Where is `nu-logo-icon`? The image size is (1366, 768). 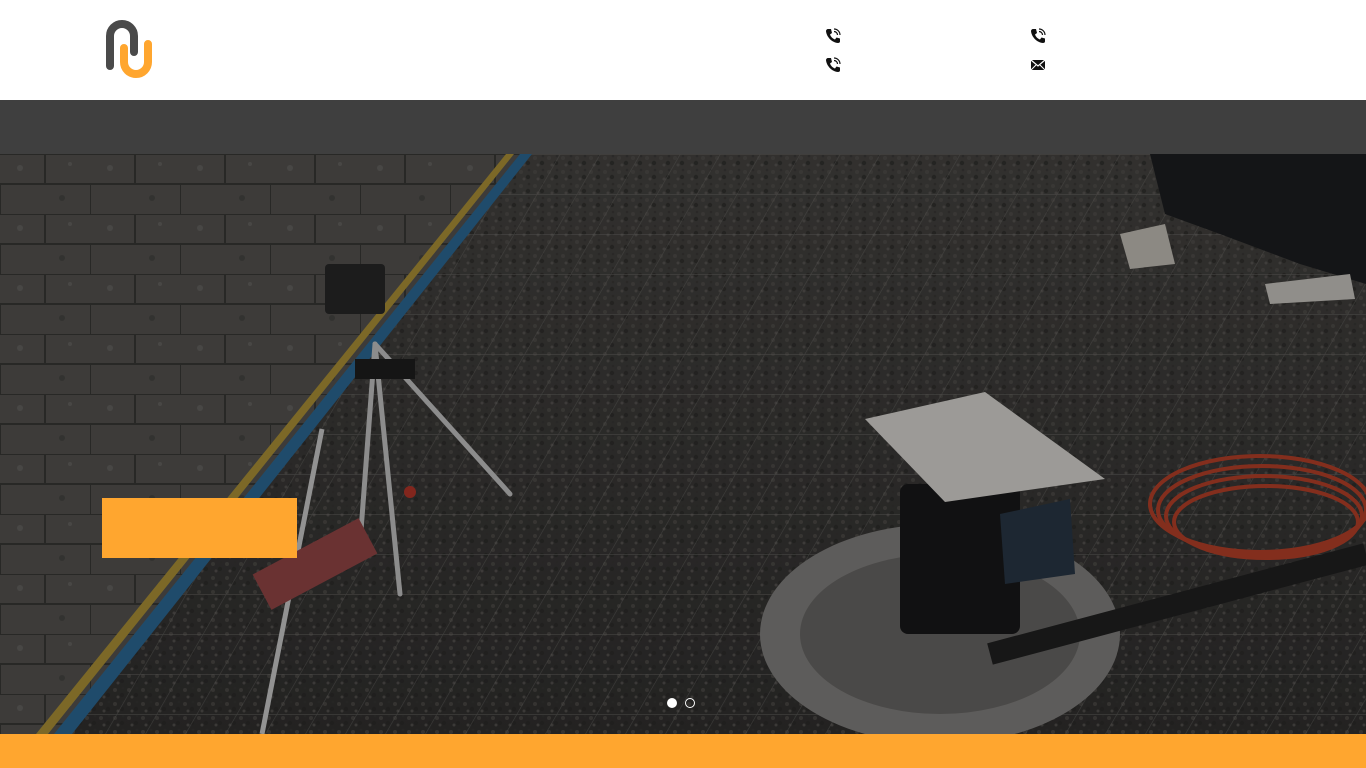 nu-logo-icon is located at coordinates (129, 49).